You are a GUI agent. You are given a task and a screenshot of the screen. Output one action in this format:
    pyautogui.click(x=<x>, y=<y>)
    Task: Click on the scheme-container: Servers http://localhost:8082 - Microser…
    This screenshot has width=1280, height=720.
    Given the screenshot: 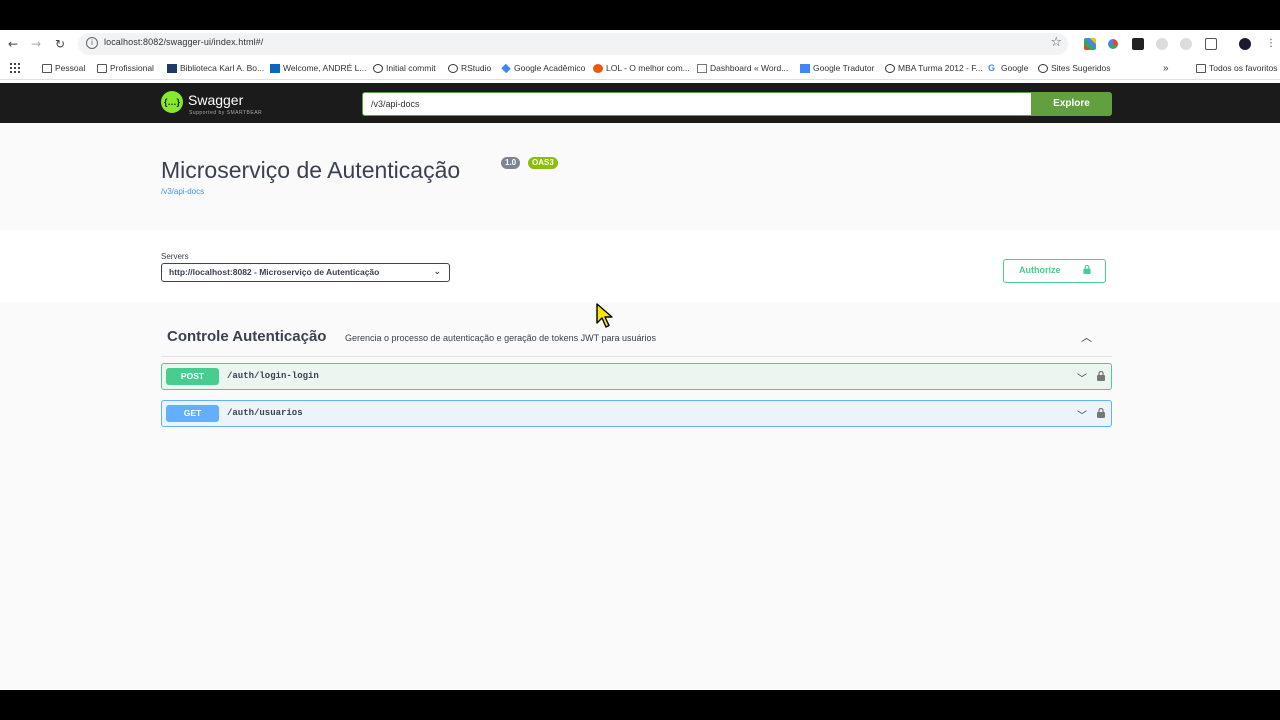 What is the action you would take?
    pyautogui.click(x=640, y=266)
    